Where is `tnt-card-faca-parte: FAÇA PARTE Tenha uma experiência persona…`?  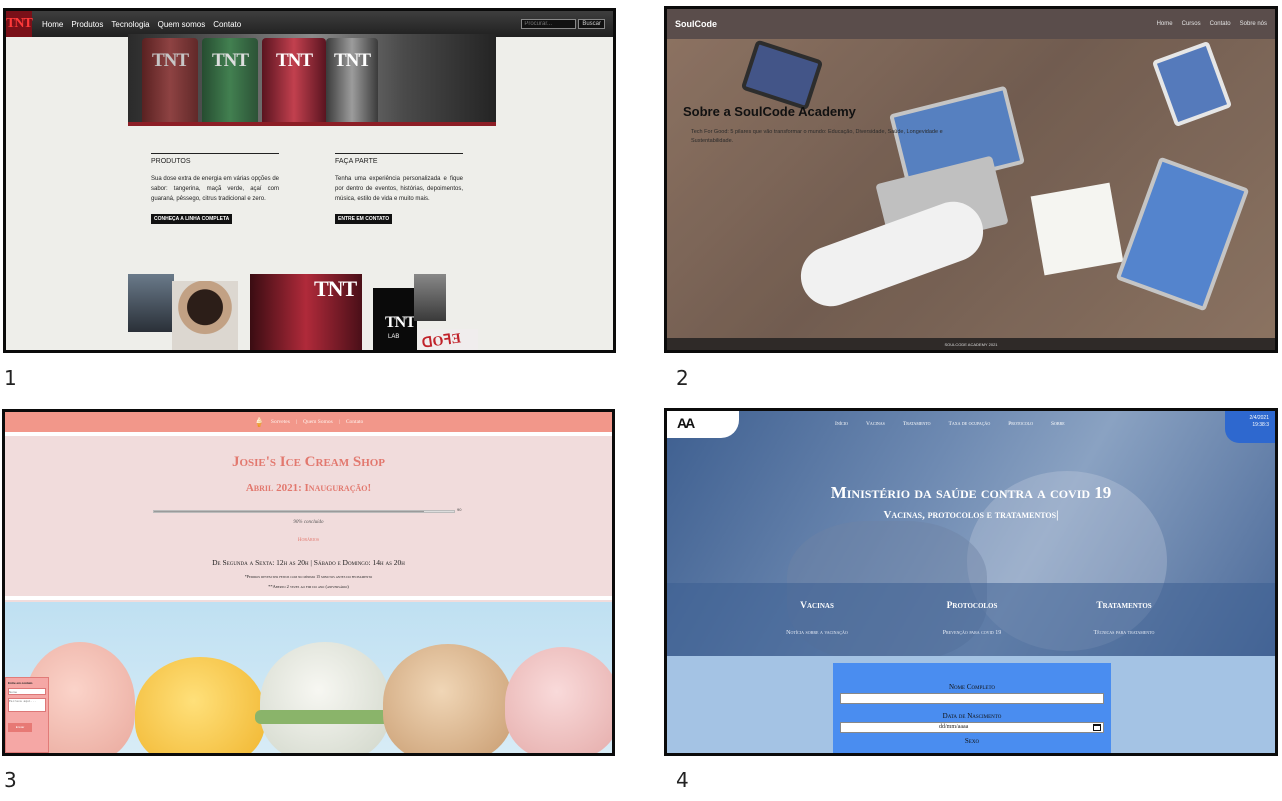 tnt-card-faca-parte: FAÇA PARTE Tenha uma experiência persona… is located at coordinates (399, 189).